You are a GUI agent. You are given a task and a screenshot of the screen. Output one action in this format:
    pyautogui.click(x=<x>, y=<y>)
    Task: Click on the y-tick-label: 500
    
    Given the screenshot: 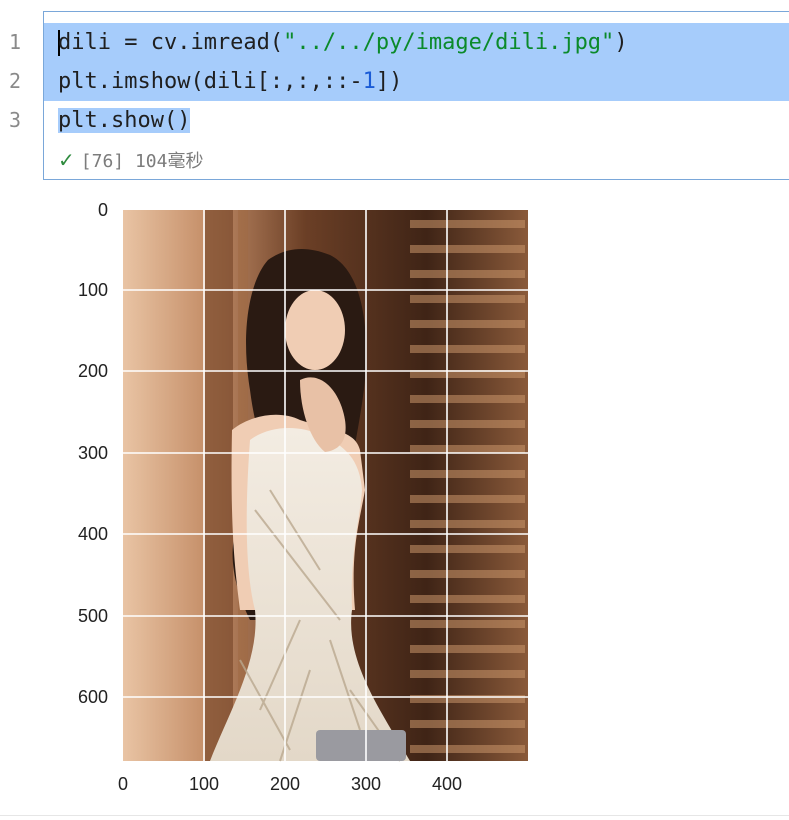 What is the action you would take?
    pyautogui.click(x=92, y=616)
    